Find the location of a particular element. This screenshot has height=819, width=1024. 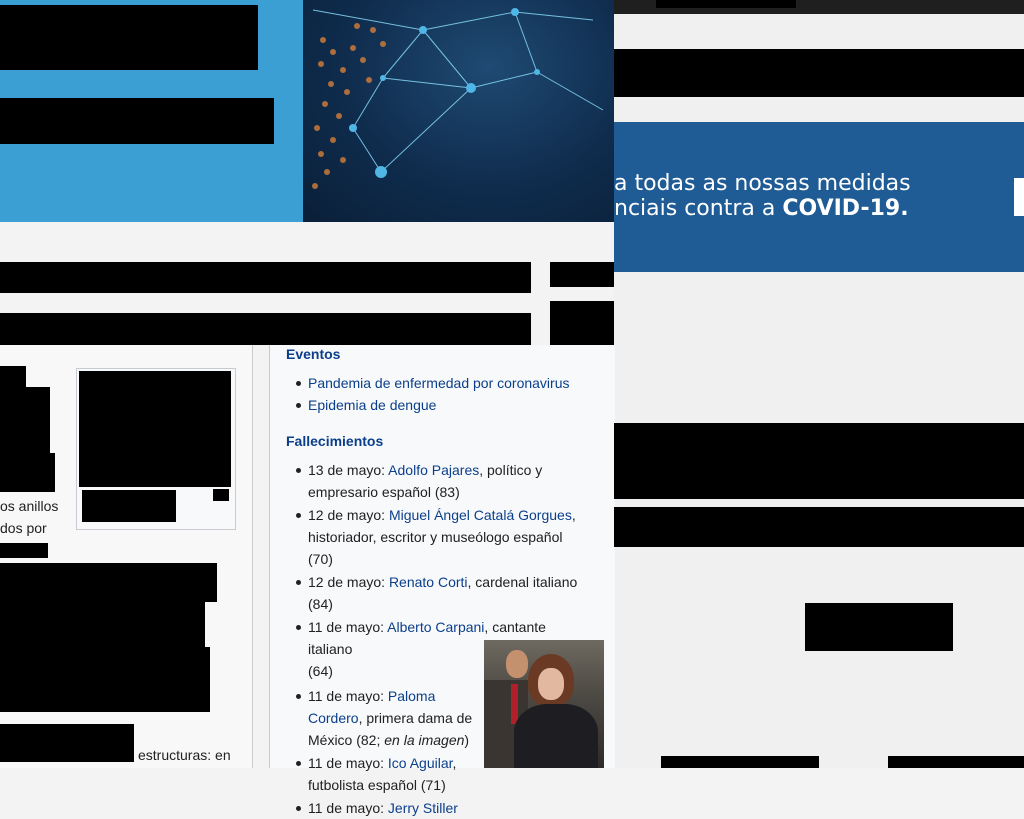

covid-banner-strong: COVID-19. is located at coordinates (845, 208).